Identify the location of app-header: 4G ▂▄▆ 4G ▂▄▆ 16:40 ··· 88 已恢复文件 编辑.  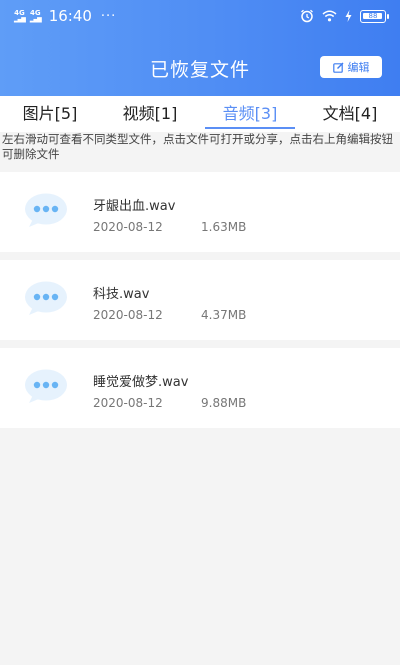
(200, 48).